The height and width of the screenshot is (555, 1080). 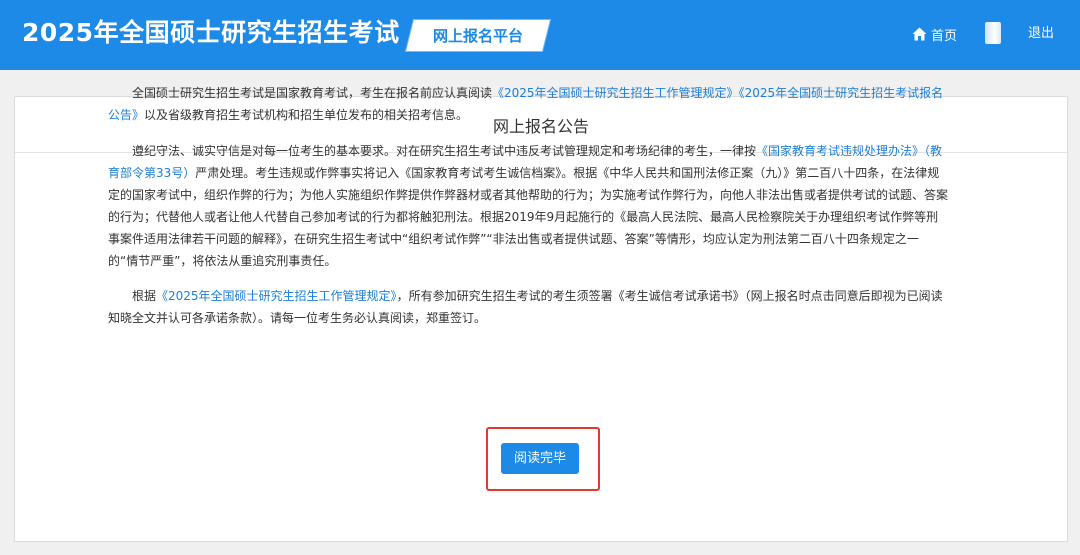 I want to click on p1-text-1: 全国硕士研究生招生考试是国家教育考试，考生在报名前应认真阅读, so click(x=312, y=93).